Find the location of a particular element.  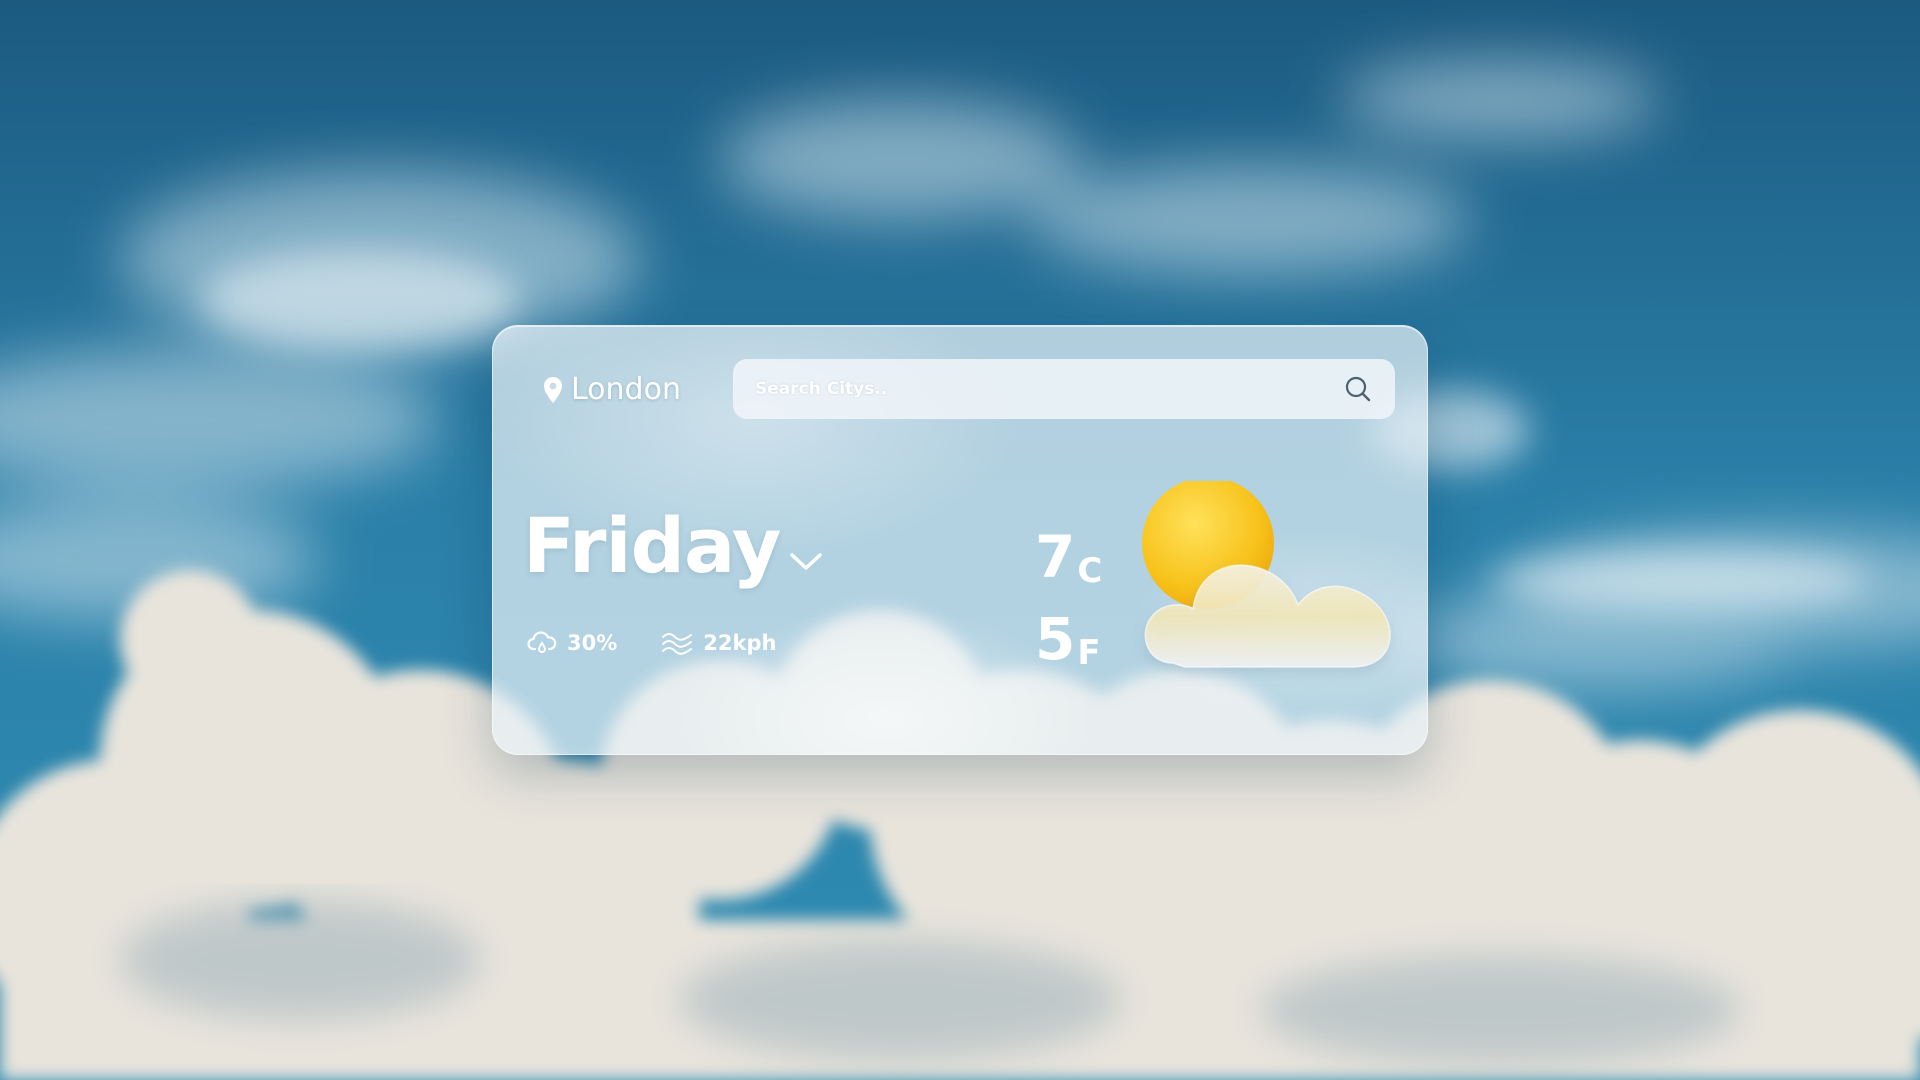

wind-icon is located at coordinates (677, 644).